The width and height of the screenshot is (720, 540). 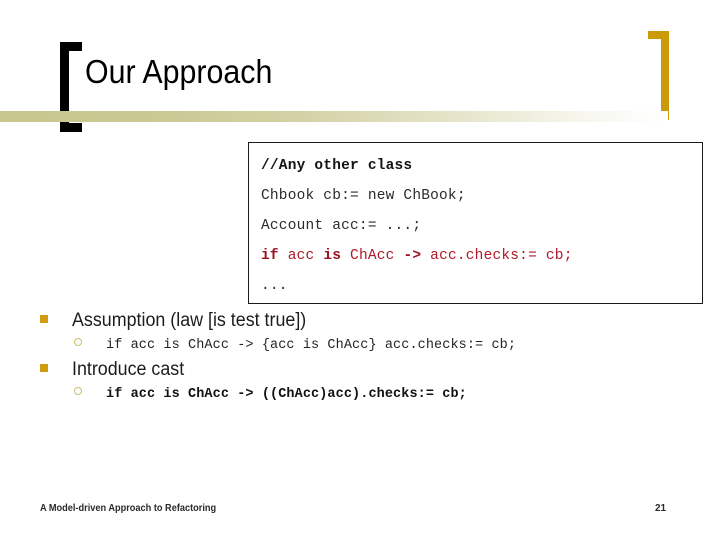 I want to click on bullet-item-assumption: Assumption (law [is test true]), so click(x=368, y=323).